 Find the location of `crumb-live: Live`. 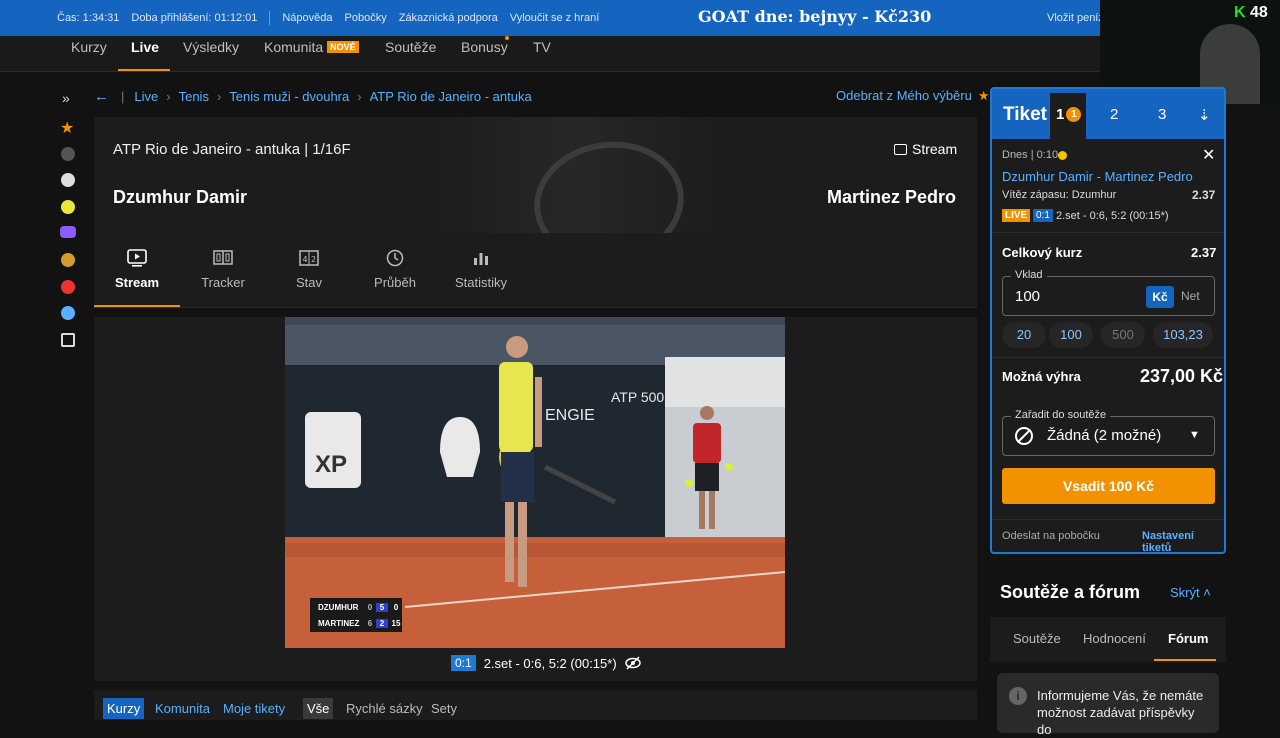

crumb-live: Live is located at coordinates (146, 96).